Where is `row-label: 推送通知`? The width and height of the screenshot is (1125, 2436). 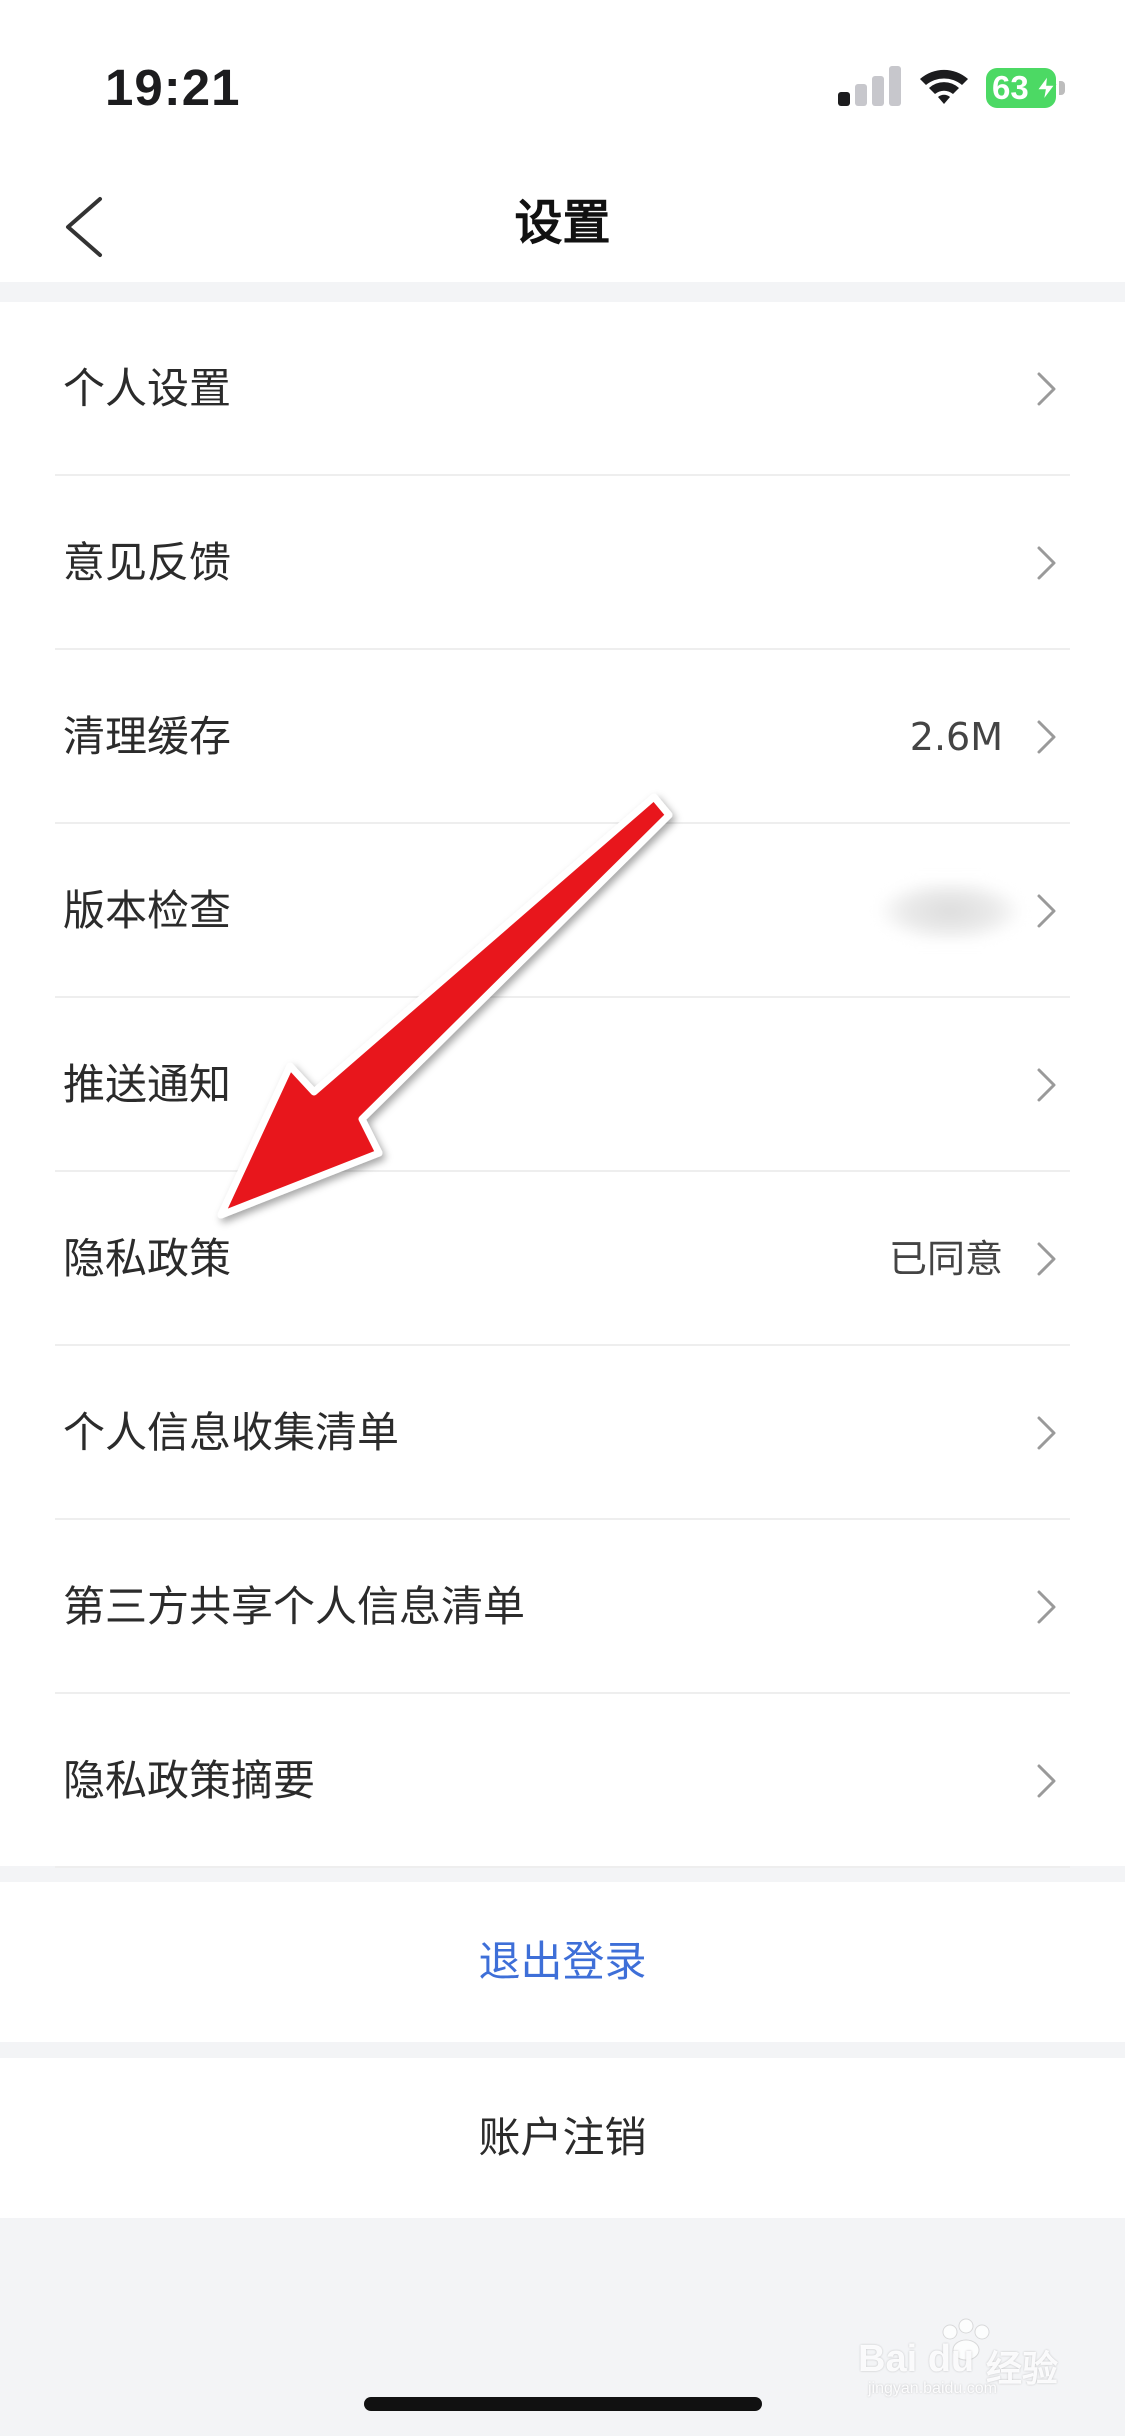 row-label: 推送通知 is located at coordinates (147, 1084).